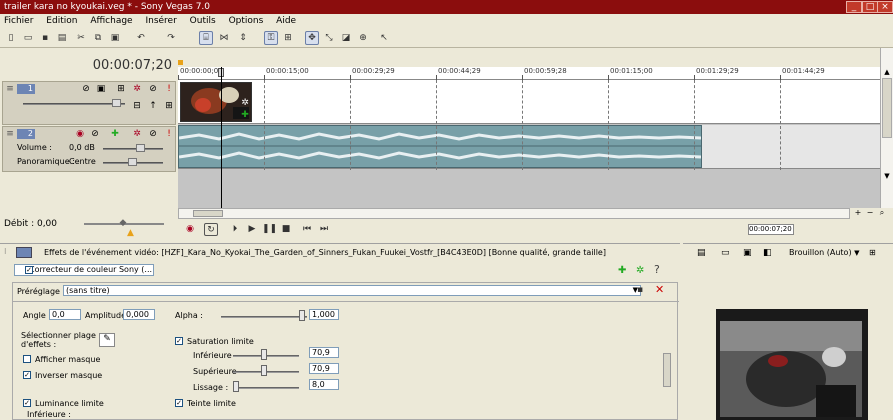 This screenshot has width=893, height=420. Describe the element at coordinates (887, 176) in the screenshot. I see `scroll-down-icon: ▼` at that location.